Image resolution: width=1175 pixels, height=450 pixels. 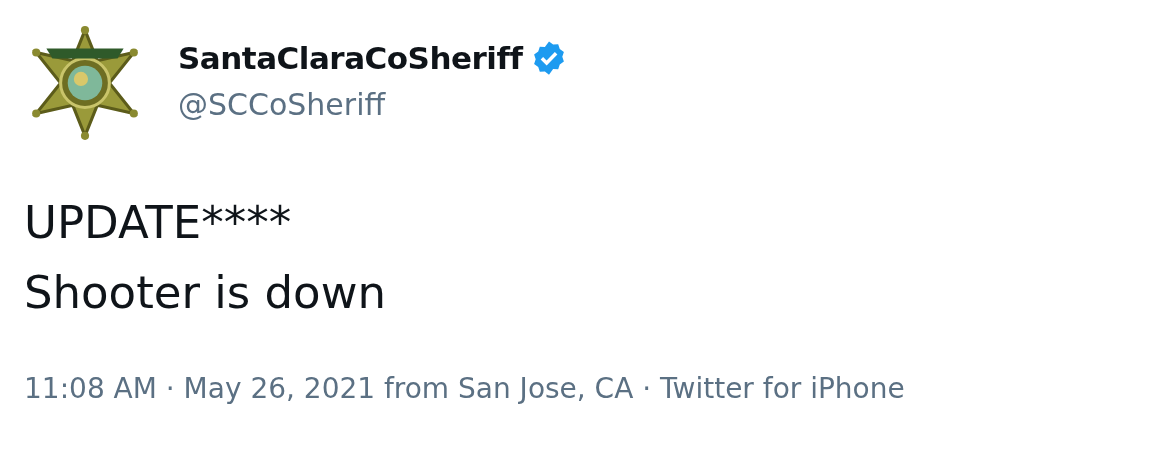 I want to click on tweet-timestamp: 11:08 AM · May 26, 2021 from San Jose, CA · Twitter for iPhone, so click(x=465, y=388).